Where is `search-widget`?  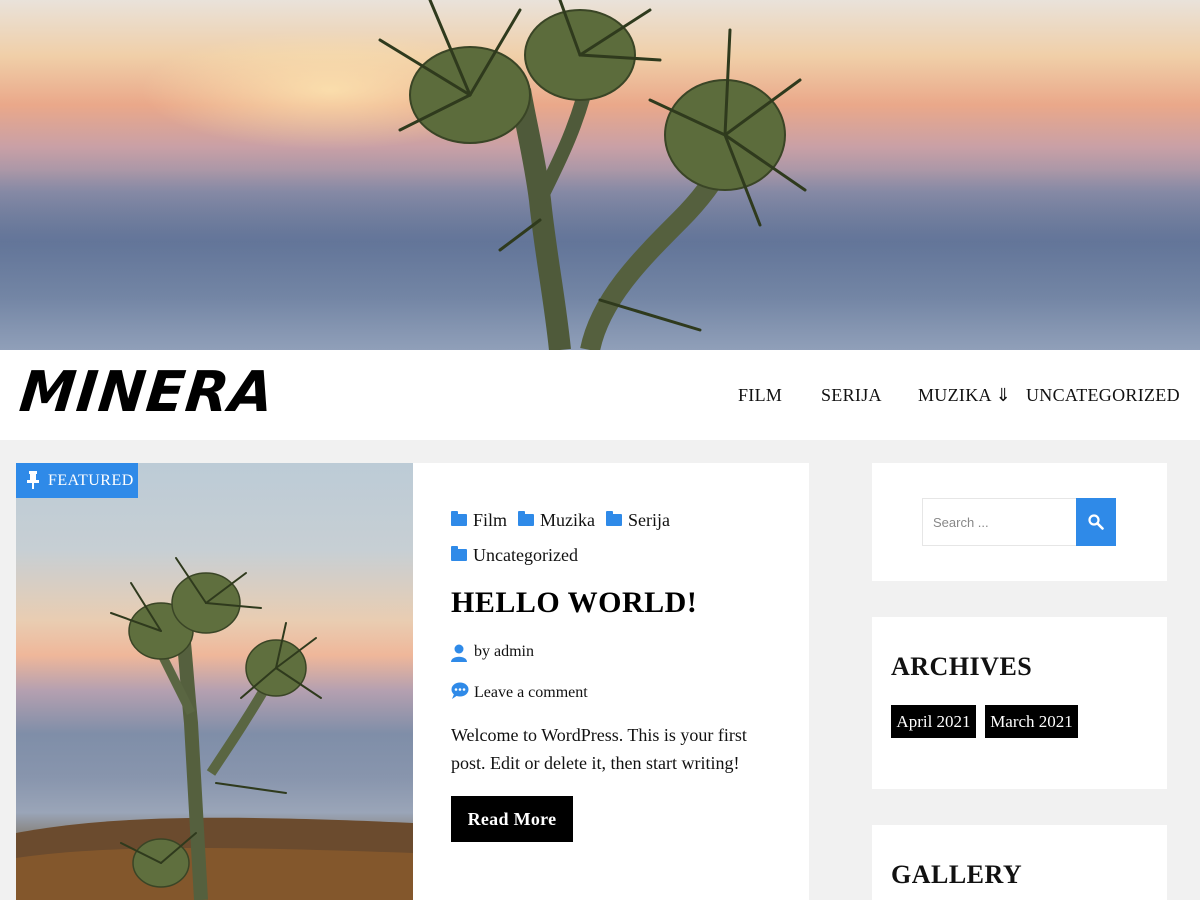 search-widget is located at coordinates (1019, 522).